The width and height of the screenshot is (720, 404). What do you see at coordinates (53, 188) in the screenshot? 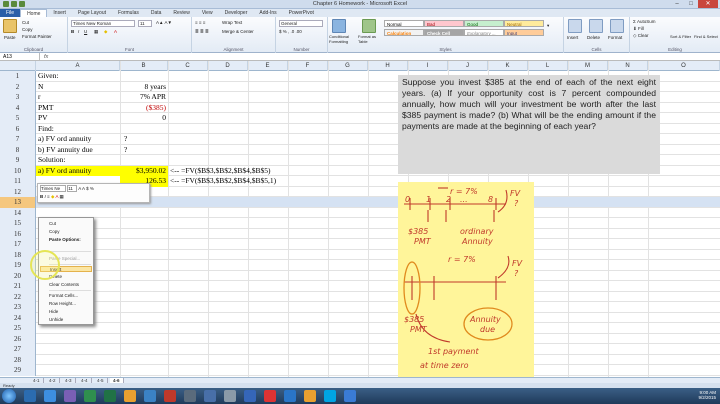
I see `mini-font-select: Times Ne` at bounding box center [53, 188].